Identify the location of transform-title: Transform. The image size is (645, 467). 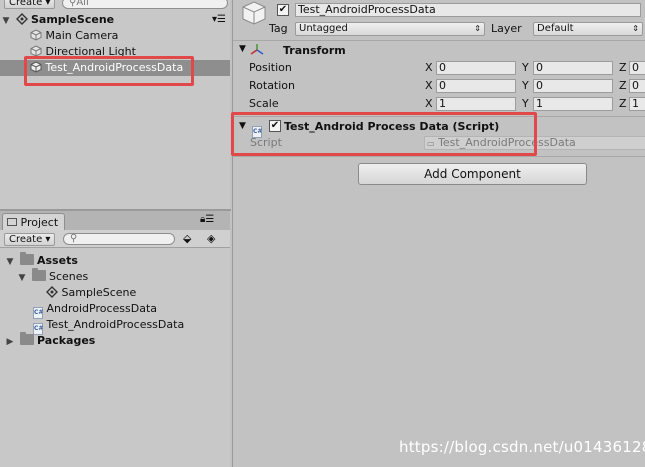
(314, 50).